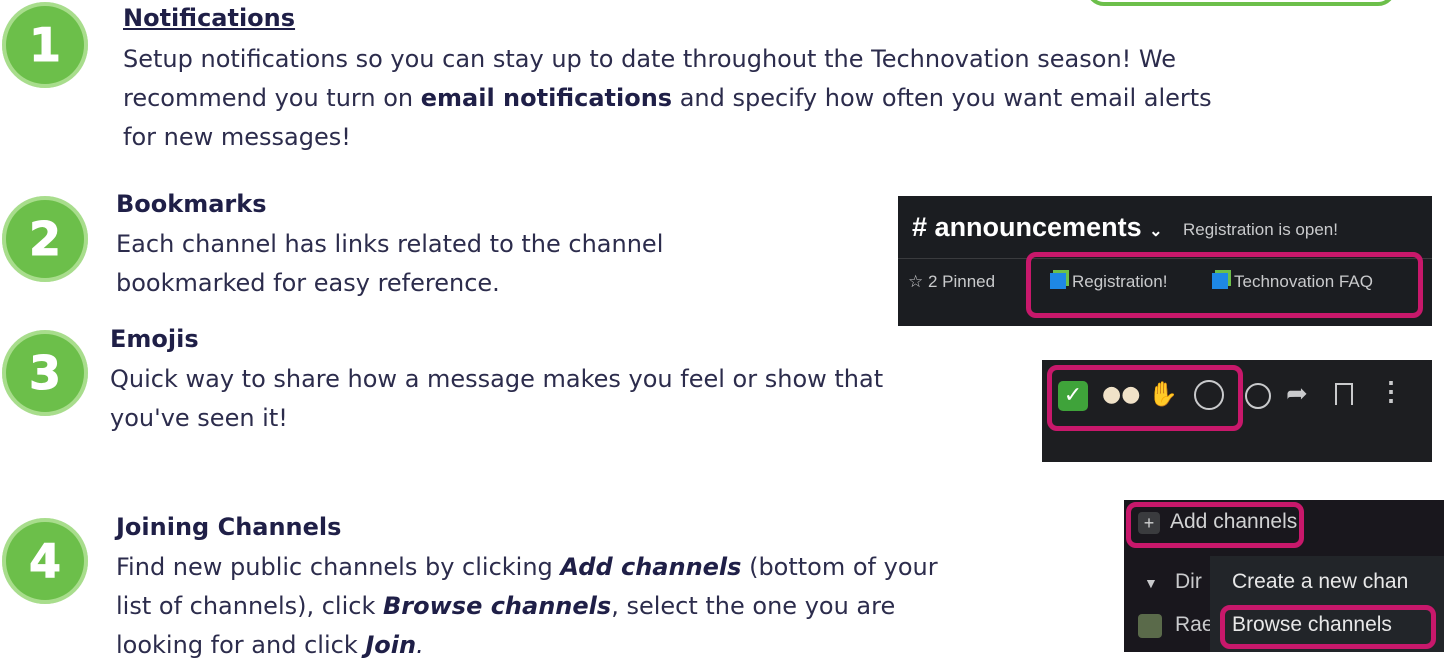 The width and height of the screenshot is (1444, 665). Describe the element at coordinates (229, 527) in the screenshot. I see `joining-channels-heading: Joining Channels` at that location.